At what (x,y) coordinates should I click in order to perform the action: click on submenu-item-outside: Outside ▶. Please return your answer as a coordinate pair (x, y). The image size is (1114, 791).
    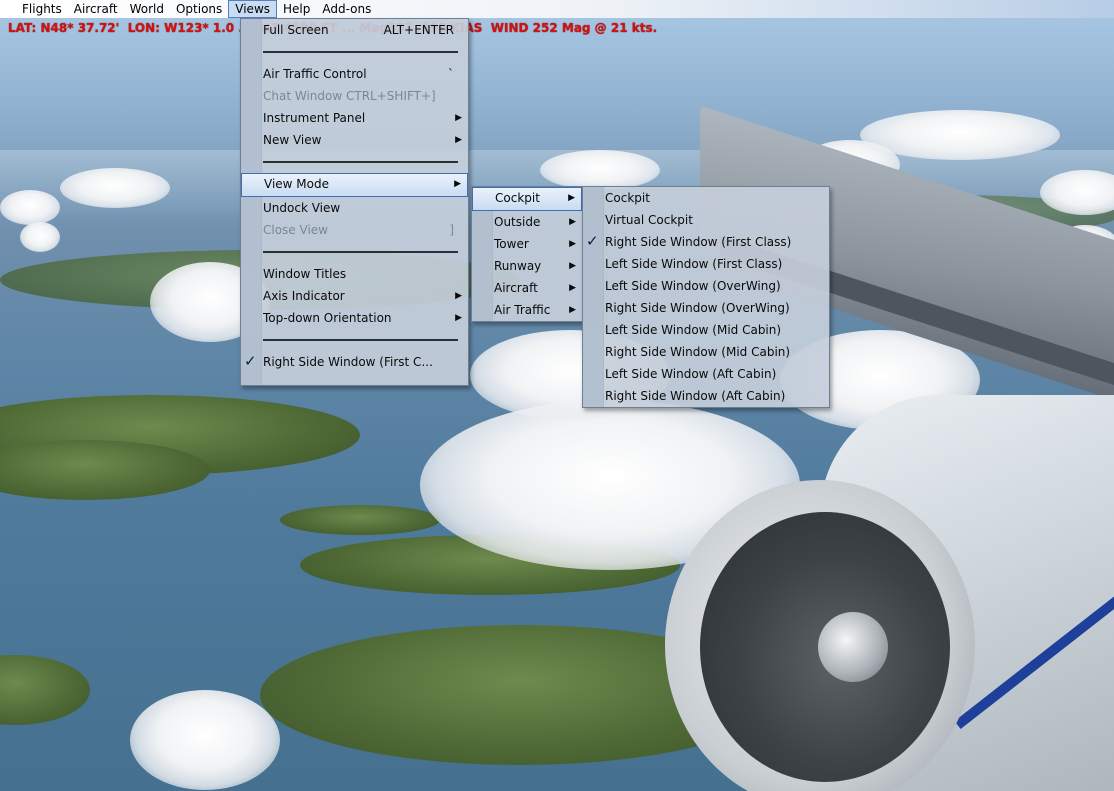
    Looking at the image, I should click on (527, 222).